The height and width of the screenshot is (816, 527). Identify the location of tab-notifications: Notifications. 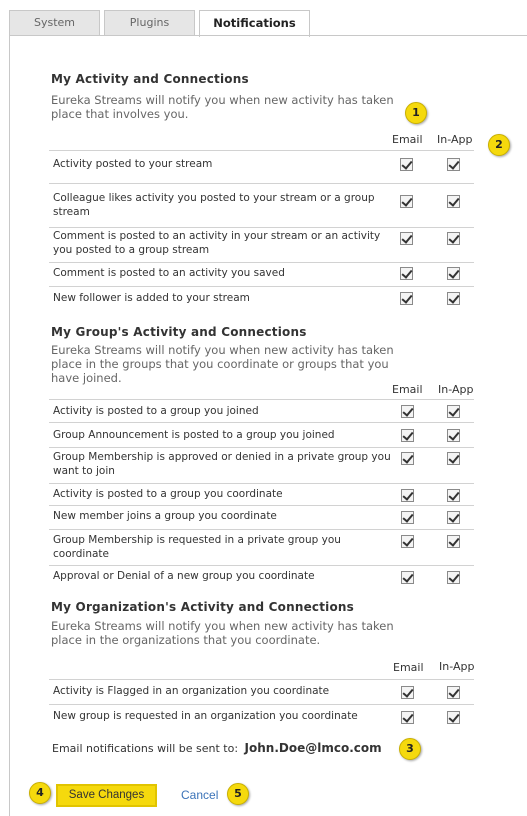
(254, 23).